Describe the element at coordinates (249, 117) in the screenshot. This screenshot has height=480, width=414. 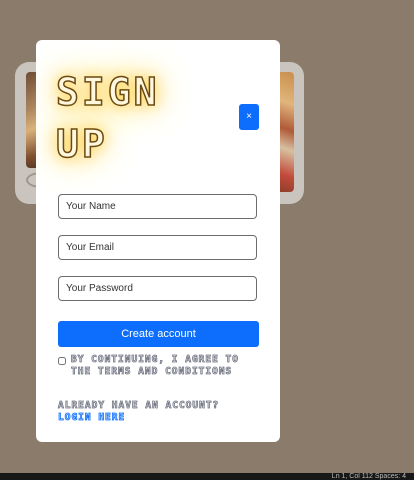
I see `close-button: ×` at that location.